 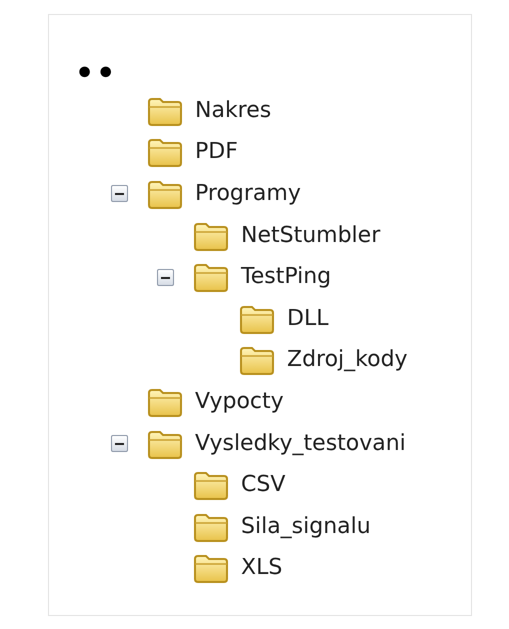 I want to click on folder-label: TestPing, so click(x=286, y=277).